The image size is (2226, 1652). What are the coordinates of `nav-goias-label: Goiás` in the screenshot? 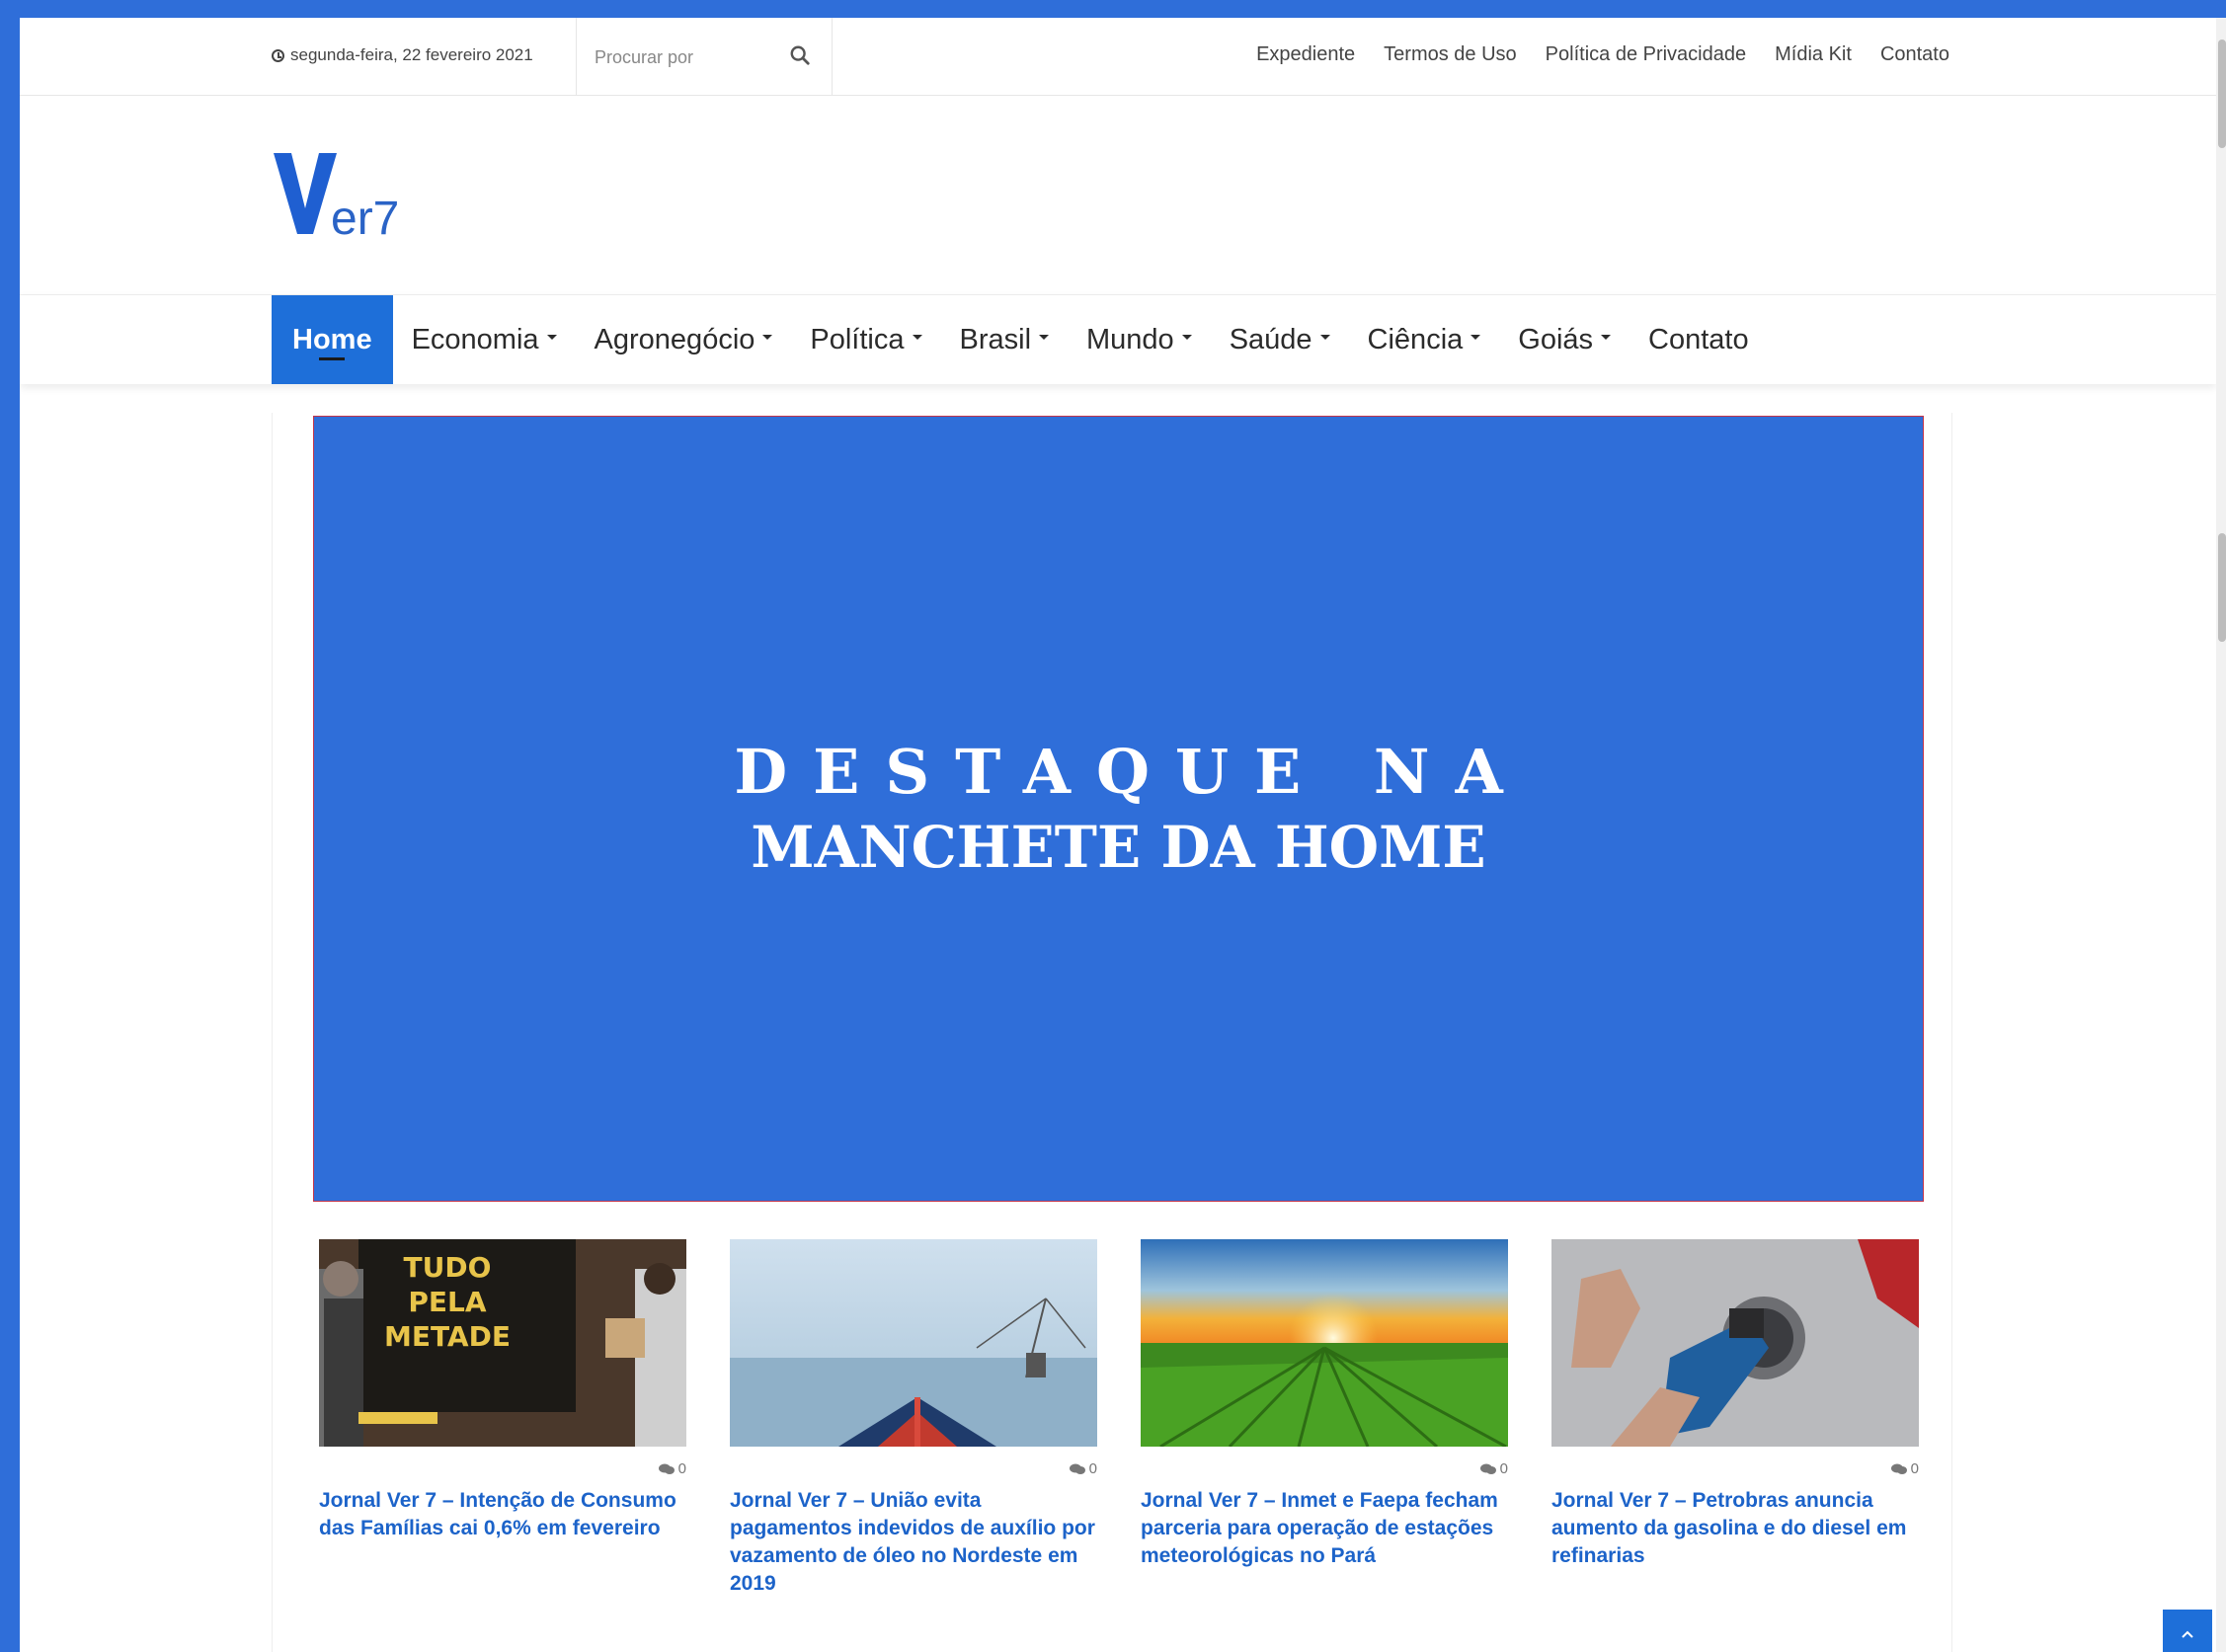 It's located at (1556, 339).